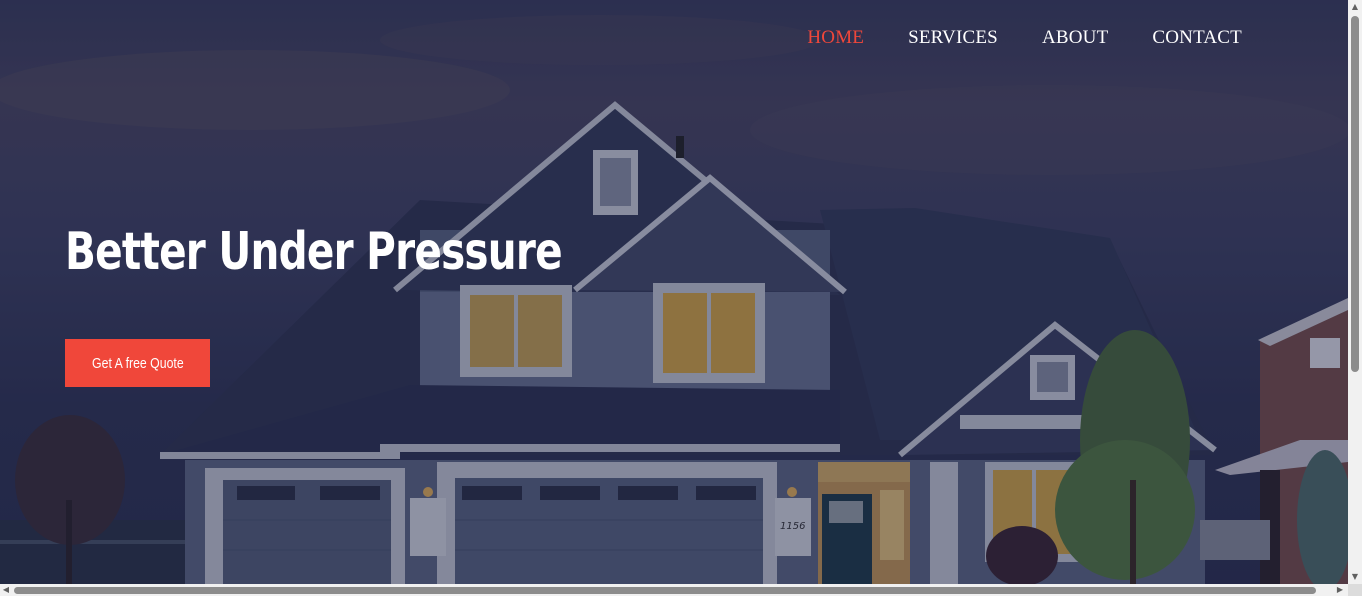 This screenshot has width=1362, height=596. I want to click on nav-contact-link: CONTACT, so click(1197, 38).